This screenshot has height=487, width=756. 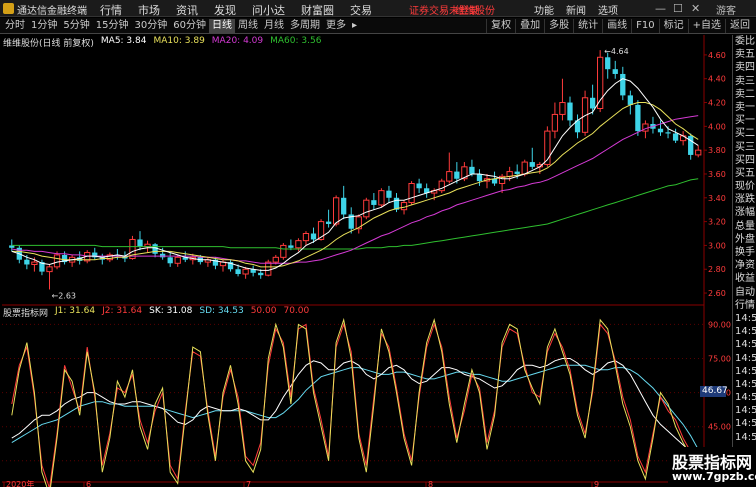 What do you see at coordinates (500, 26) in the screenshot?
I see `chart-tool-0: 复权` at bounding box center [500, 26].